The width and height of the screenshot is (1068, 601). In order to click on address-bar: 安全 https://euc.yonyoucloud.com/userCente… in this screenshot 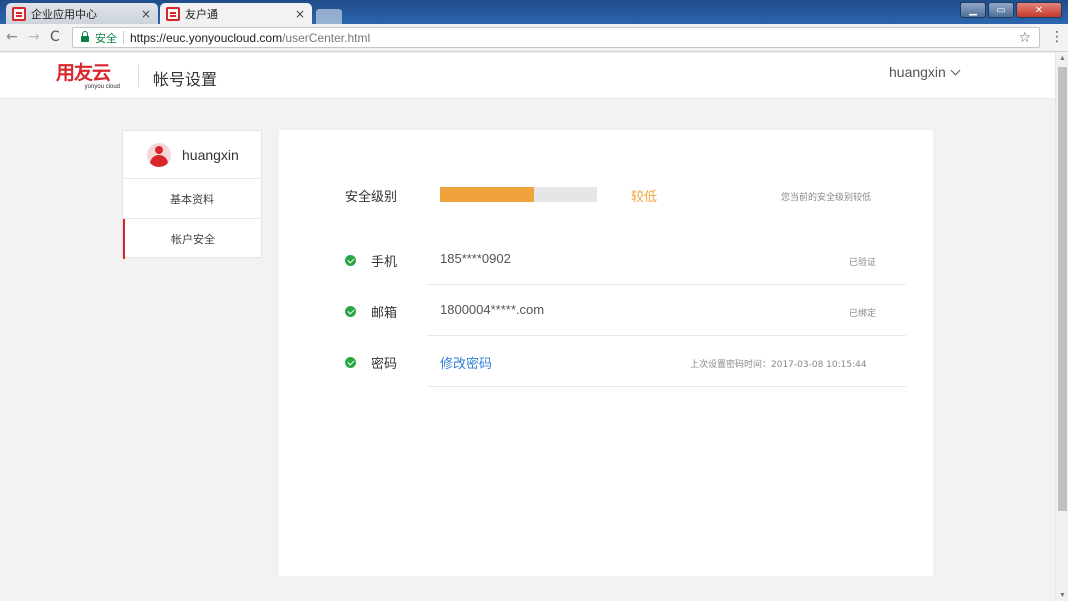, I will do `click(556, 37)`.